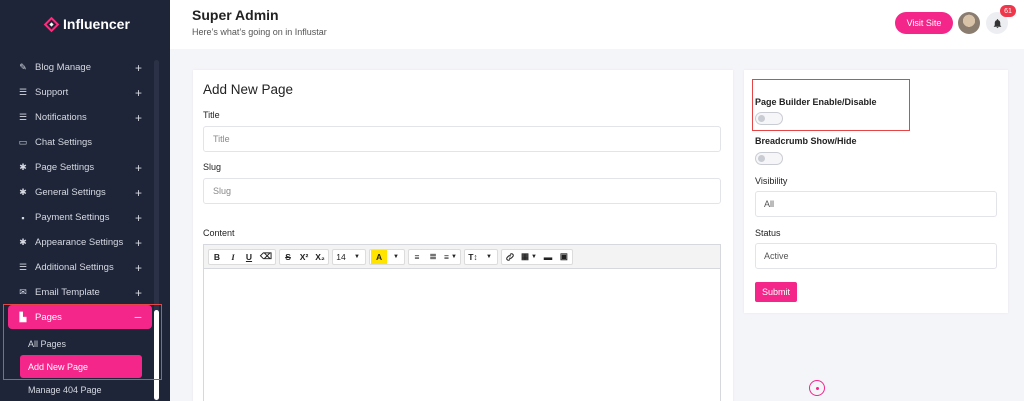  Describe the element at coordinates (817, 388) in the screenshot. I see `loading-indicator` at that location.